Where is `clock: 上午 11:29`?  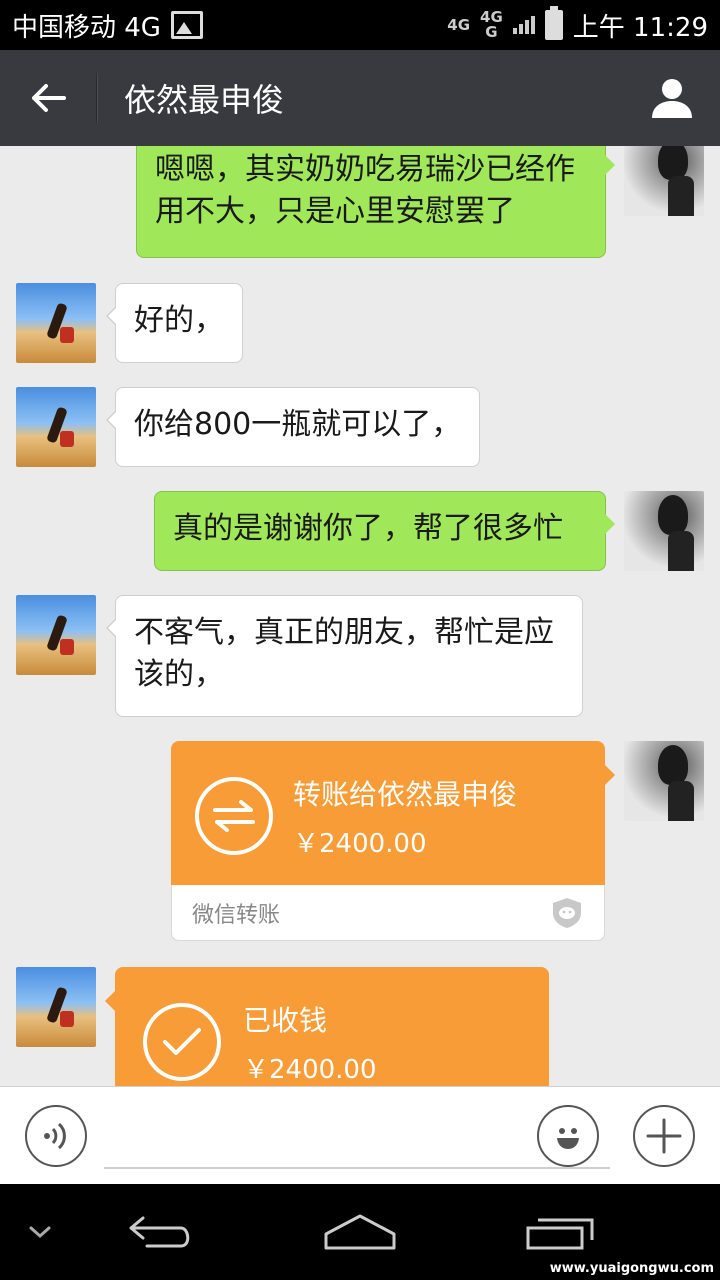 clock: 上午 11:29 is located at coordinates (640, 27).